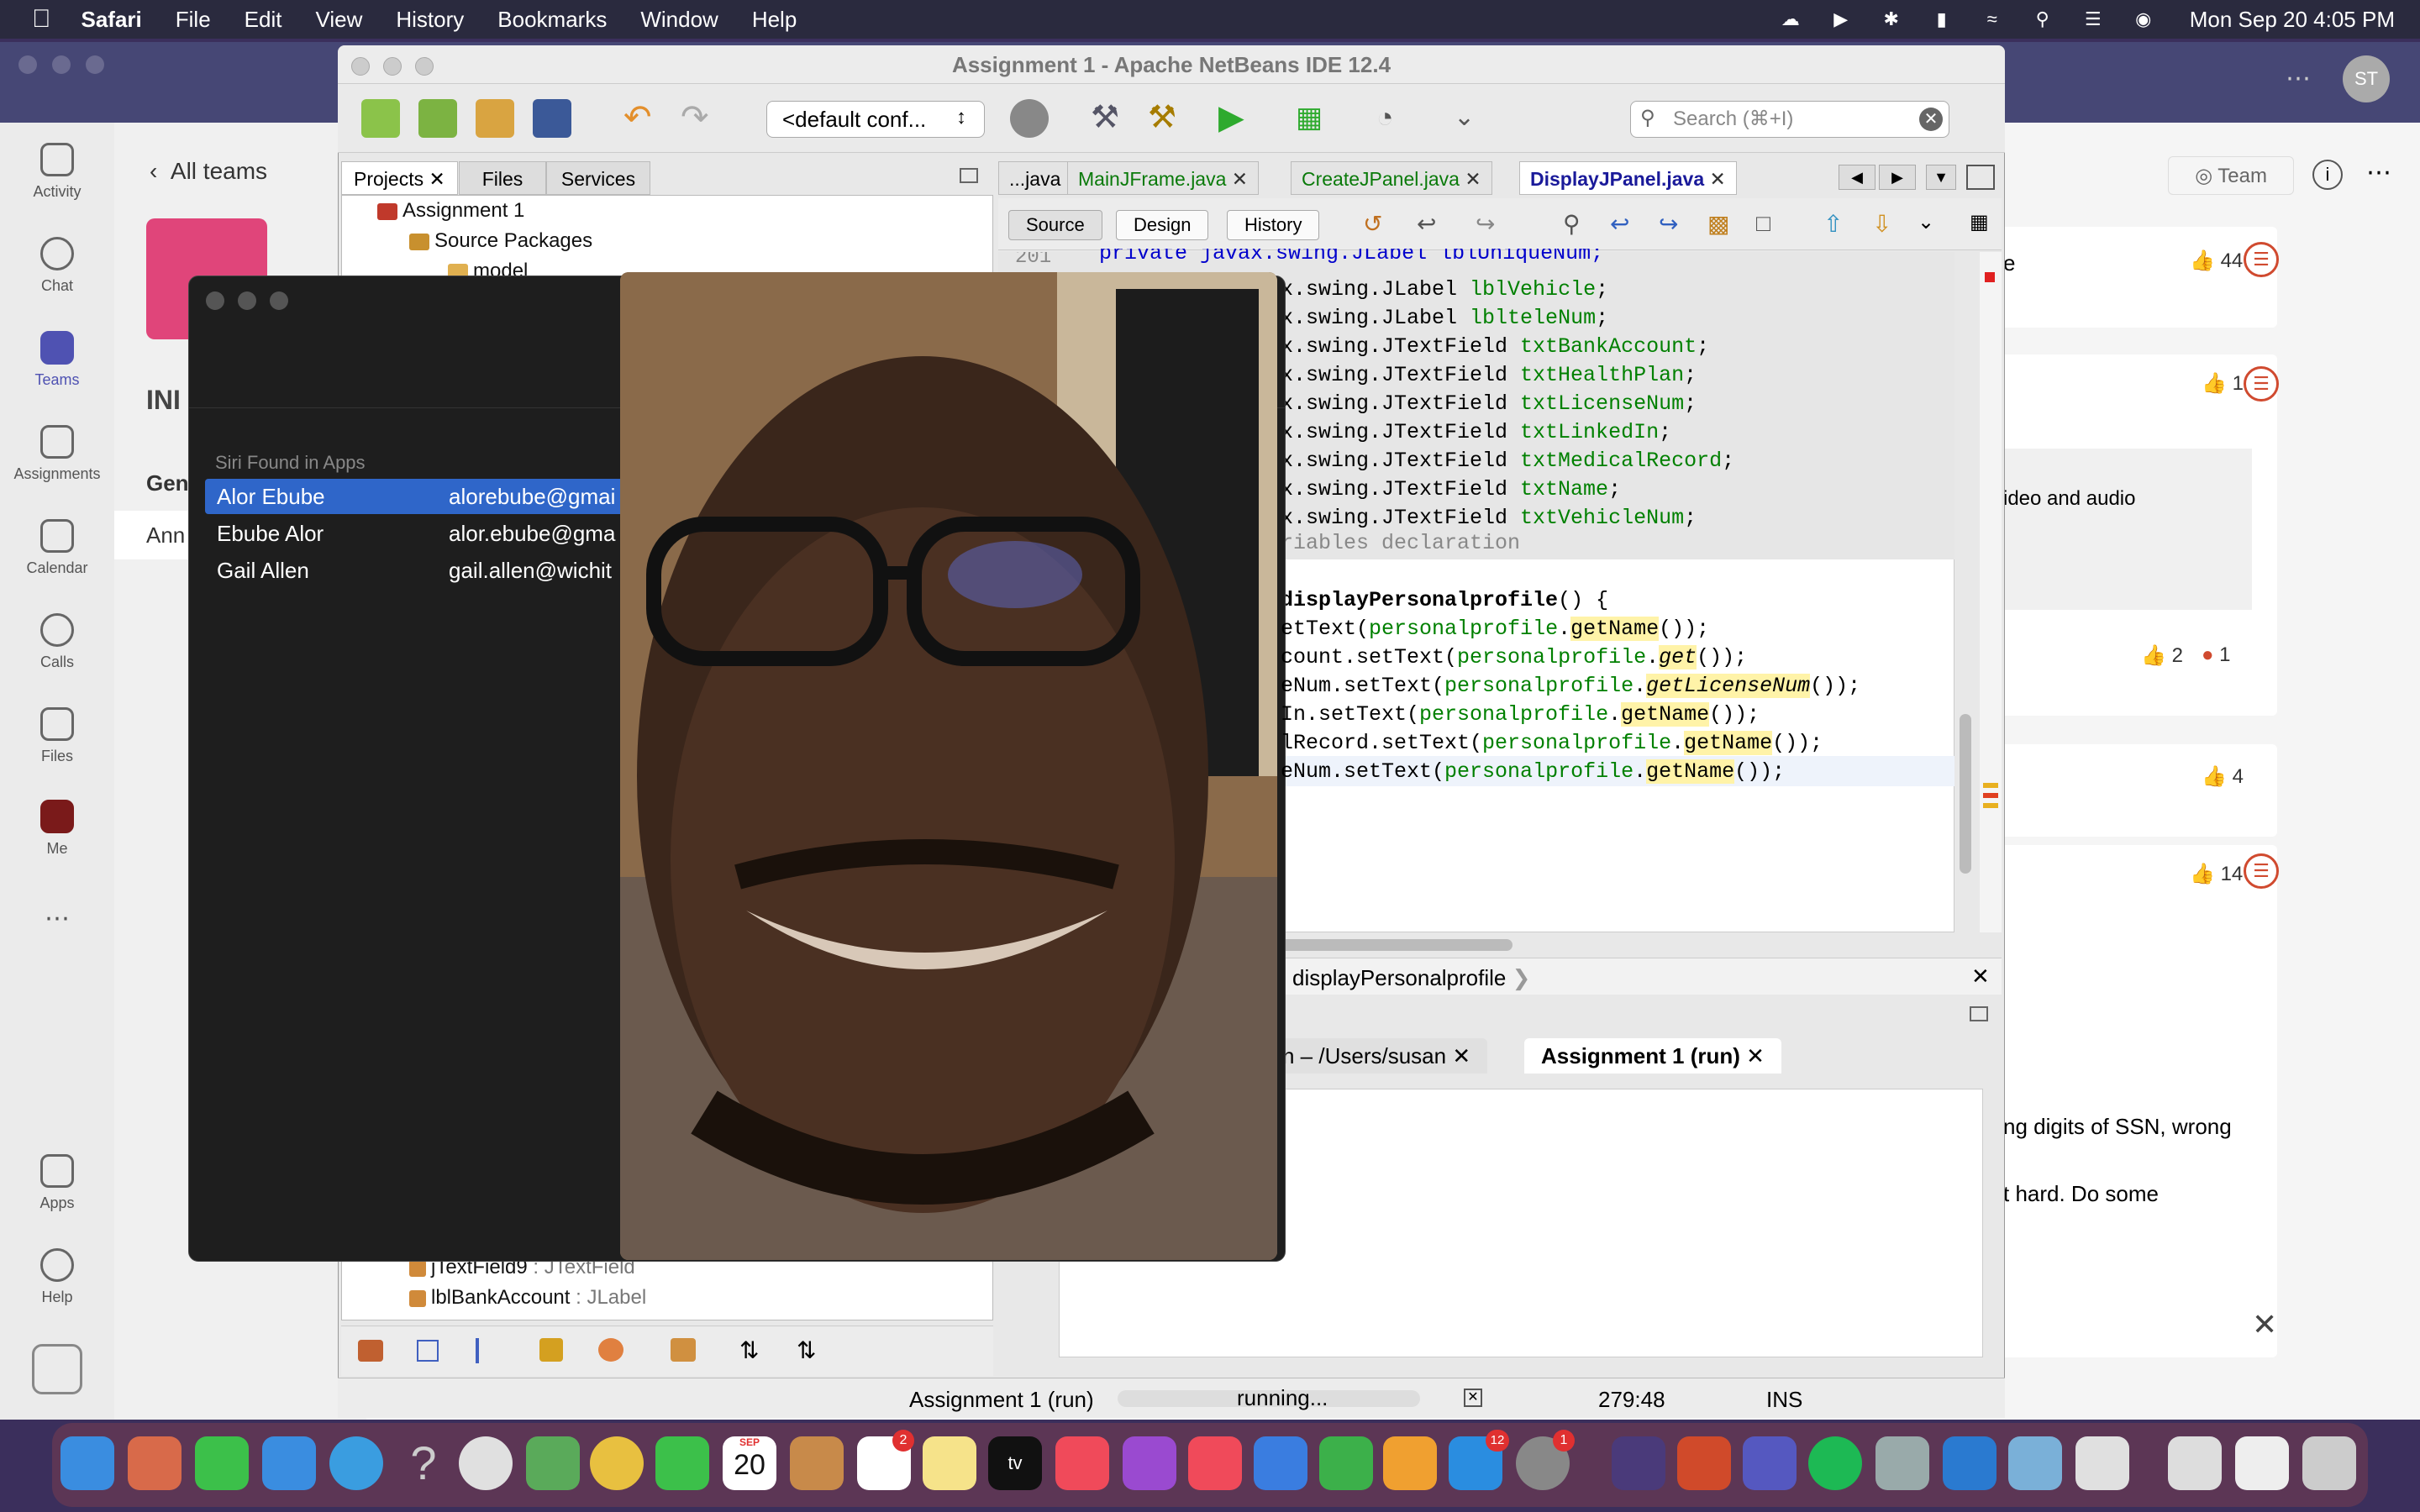  Describe the element at coordinates (2093, 18) in the screenshot. I see `control-center-icon: ☰` at that location.